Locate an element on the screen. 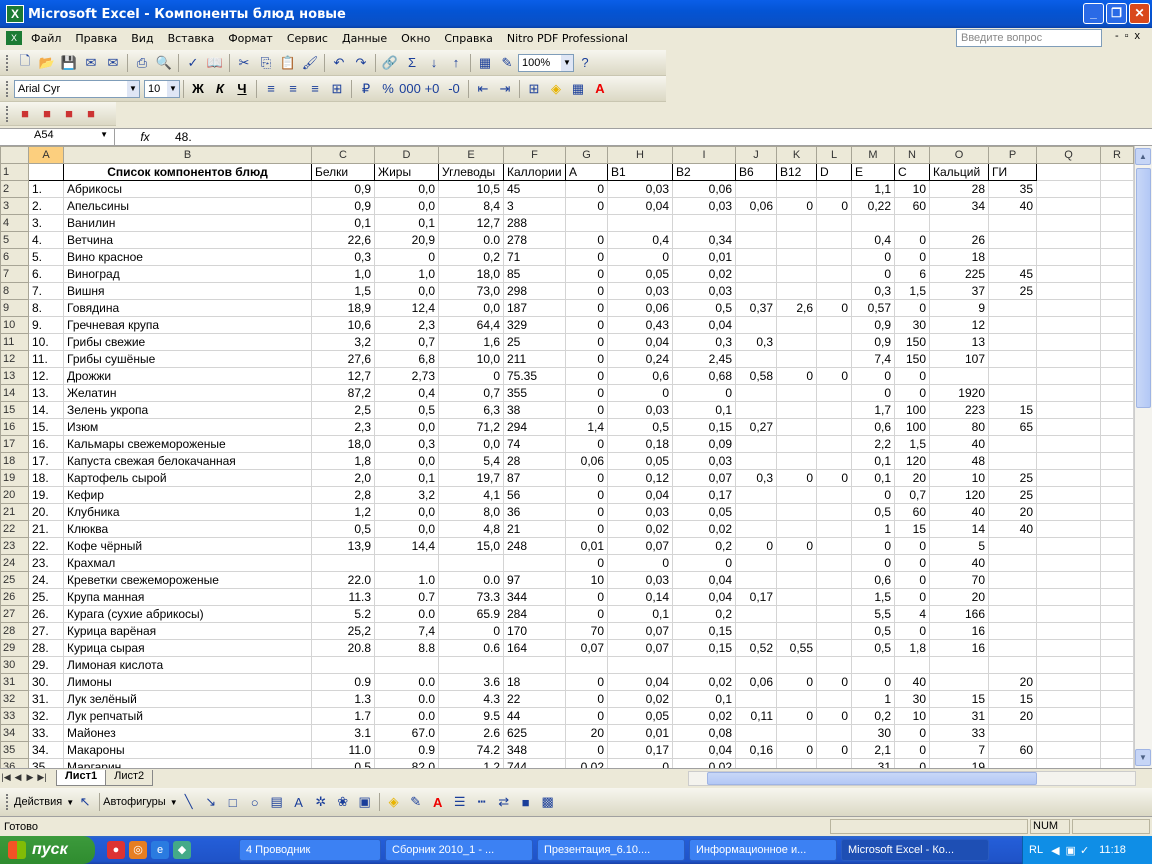  shadow-icon: ■ is located at coordinates (526, 802).